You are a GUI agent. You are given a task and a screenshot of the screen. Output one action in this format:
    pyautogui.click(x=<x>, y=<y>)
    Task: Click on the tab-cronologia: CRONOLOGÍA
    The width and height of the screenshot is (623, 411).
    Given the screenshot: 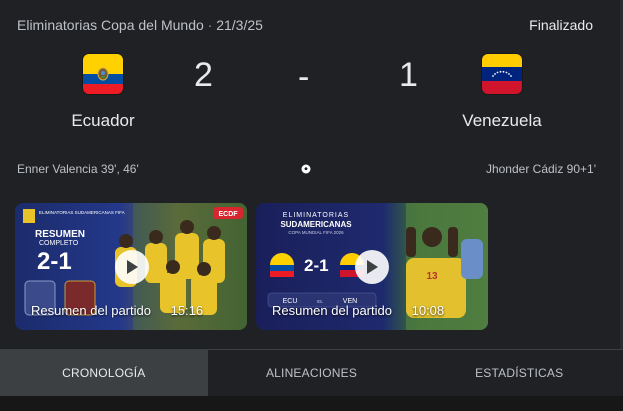 What is the action you would take?
    pyautogui.click(x=104, y=373)
    